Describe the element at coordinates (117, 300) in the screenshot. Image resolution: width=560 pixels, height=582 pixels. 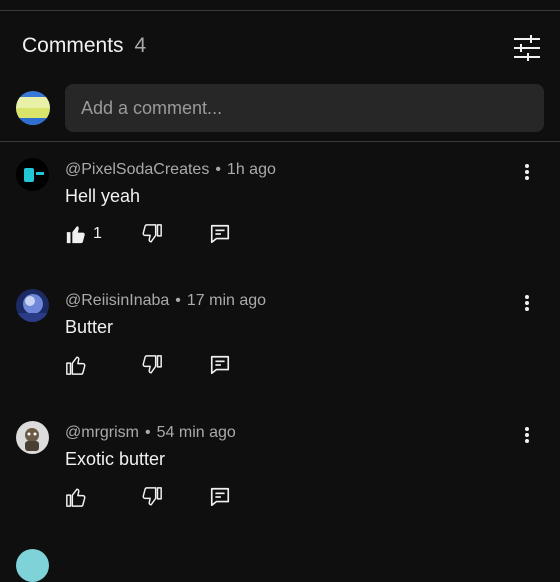
I see `comment-author: @ReiisinInaba` at that location.